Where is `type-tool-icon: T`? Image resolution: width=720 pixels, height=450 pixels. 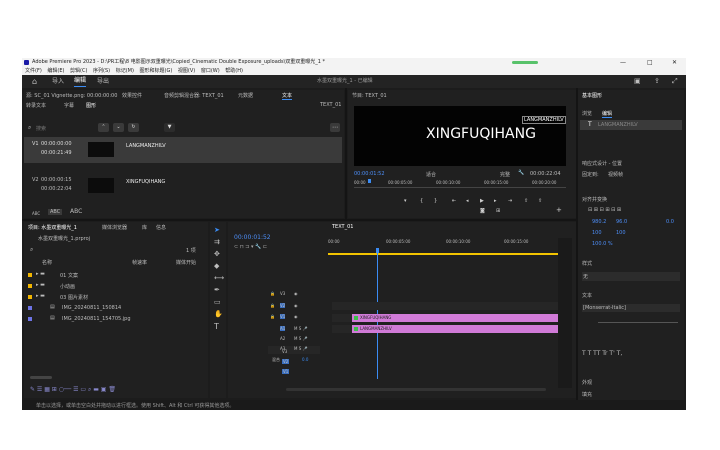 type-tool-icon: T is located at coordinates (216, 326).